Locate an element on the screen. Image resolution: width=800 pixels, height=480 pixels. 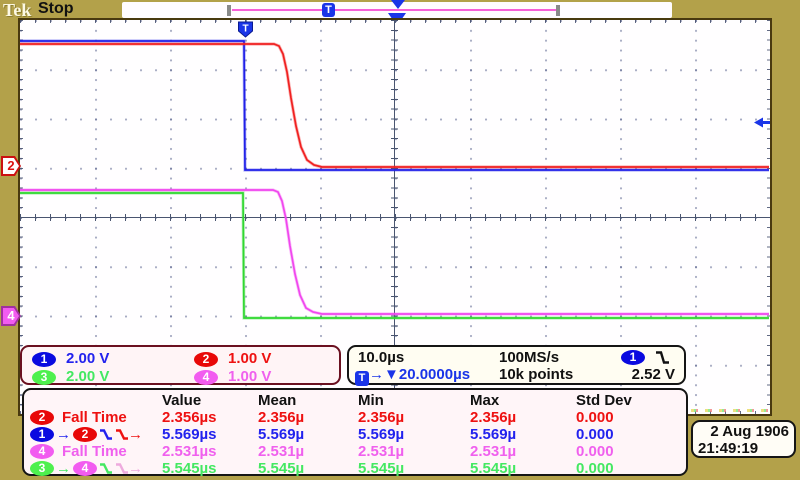
measurement-row-4-std: 0.000 is located at coordinates (595, 468).